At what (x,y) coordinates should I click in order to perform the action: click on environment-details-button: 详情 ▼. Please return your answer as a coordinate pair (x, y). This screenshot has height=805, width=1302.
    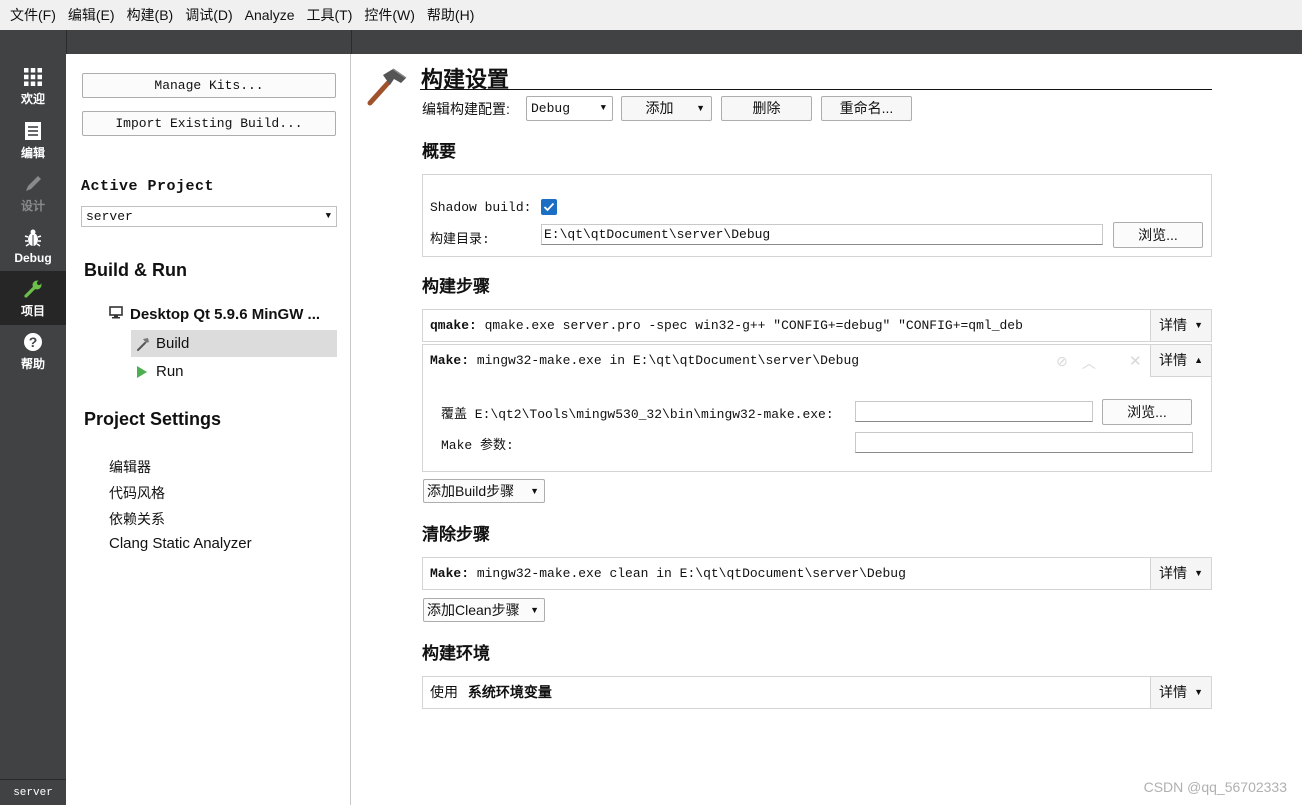
    Looking at the image, I should click on (1180, 692).